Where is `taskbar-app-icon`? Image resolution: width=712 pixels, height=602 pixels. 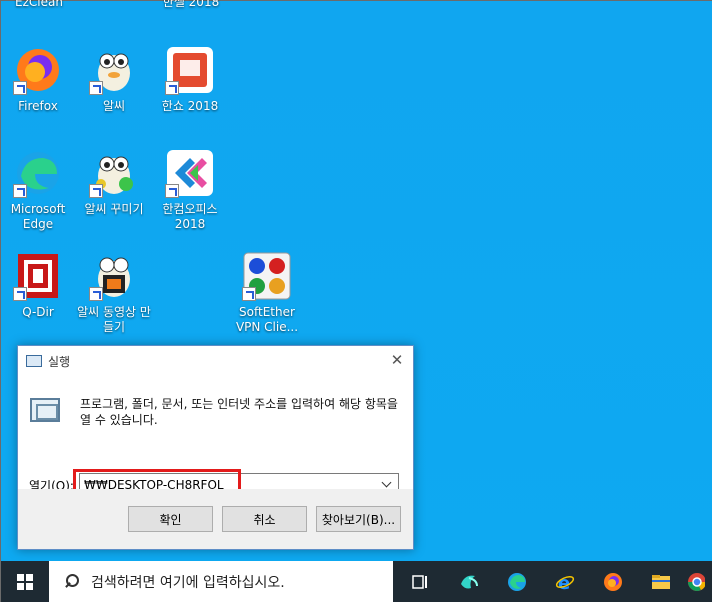
taskbar-app-icon is located at coordinates (469, 581).